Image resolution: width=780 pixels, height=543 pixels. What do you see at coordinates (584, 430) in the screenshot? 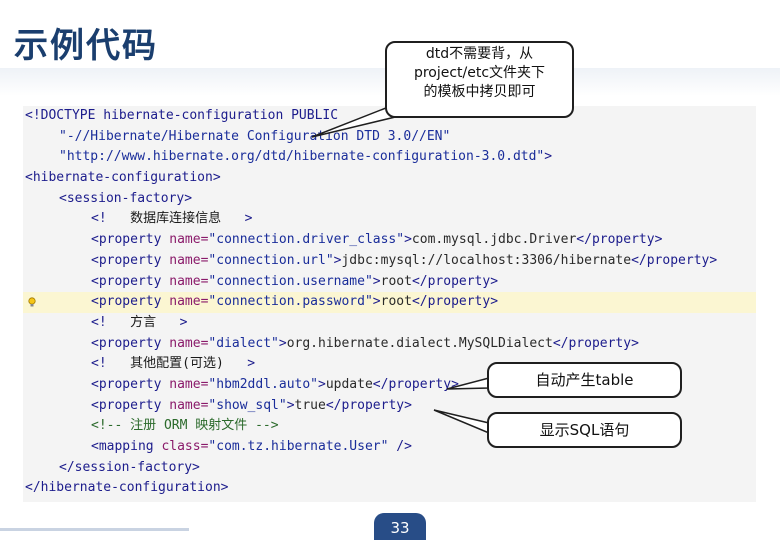
I see `show-sql-note-callout: 显示SQL语句` at bounding box center [584, 430].